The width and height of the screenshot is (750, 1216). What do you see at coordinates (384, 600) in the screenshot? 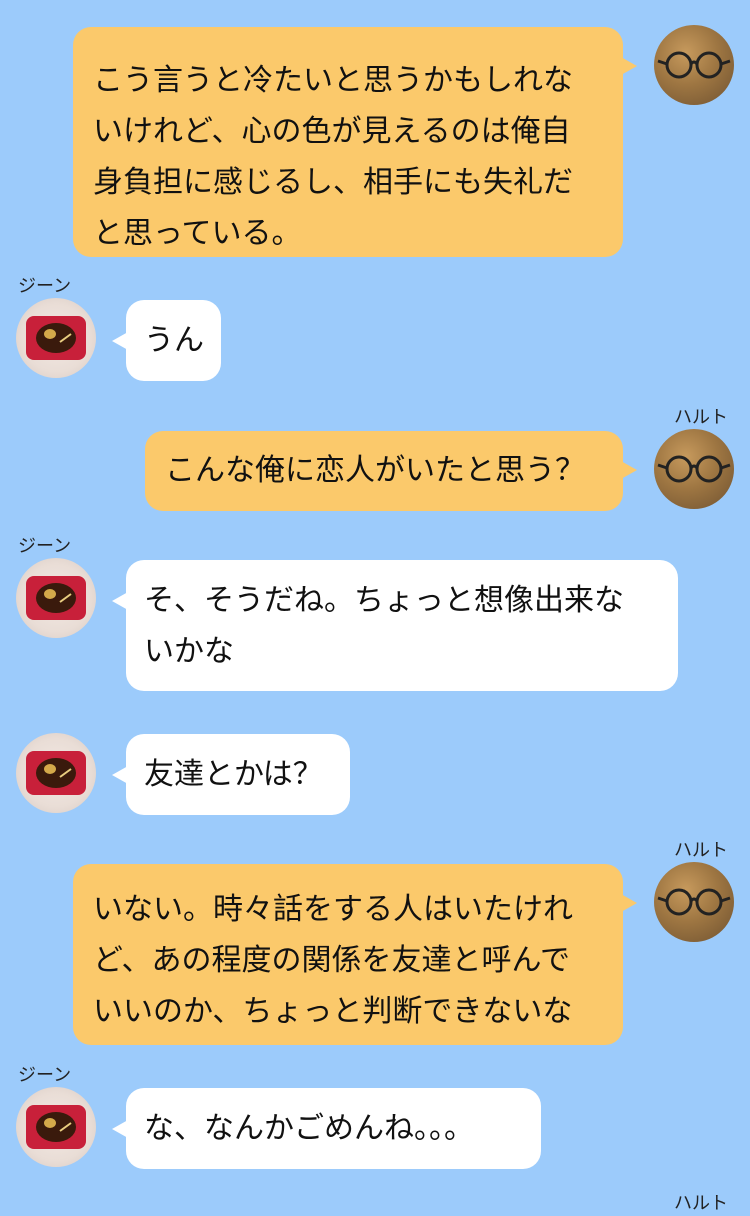
I see `message-line: そ、そうだね。ちょっと想像出来な` at bounding box center [384, 600].